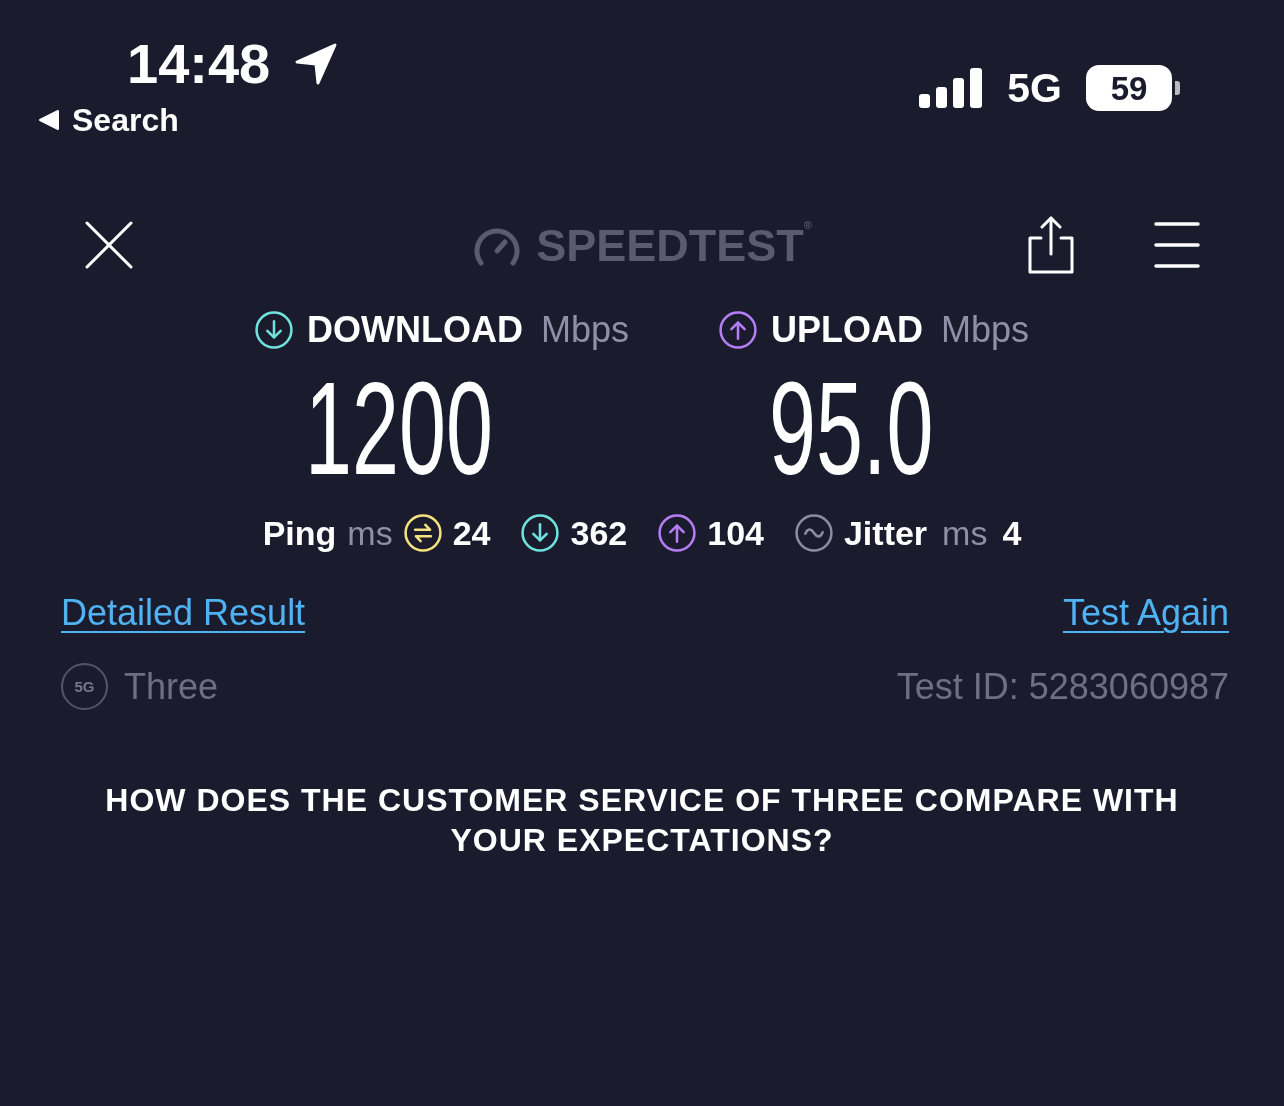 This screenshot has height=1106, width=1284. I want to click on test-id: Test ID: 5283060987, so click(1062, 686).